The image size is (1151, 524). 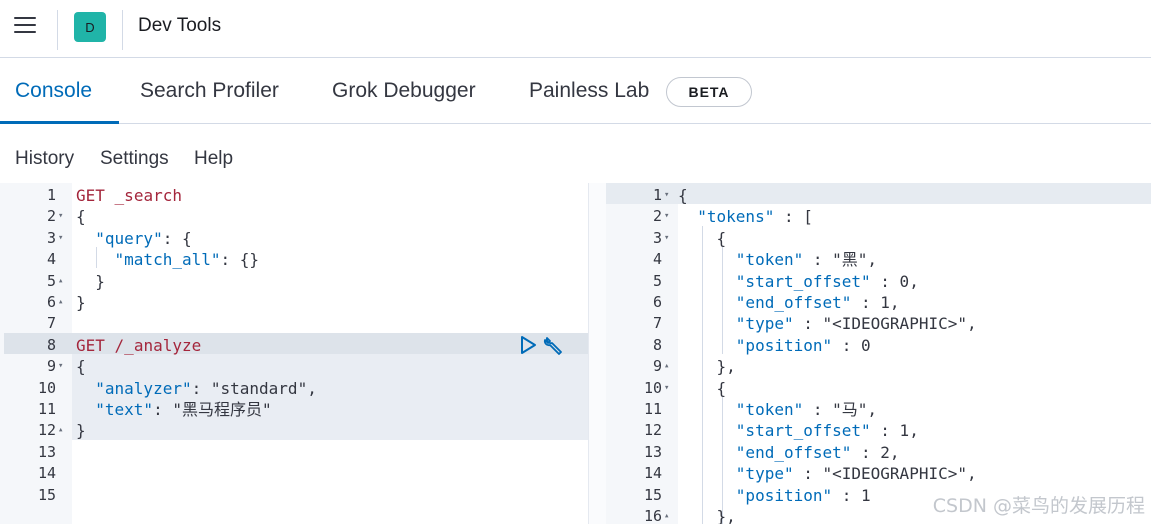 I want to click on code-text: "end_offset" : 2,, so click(x=817, y=452).